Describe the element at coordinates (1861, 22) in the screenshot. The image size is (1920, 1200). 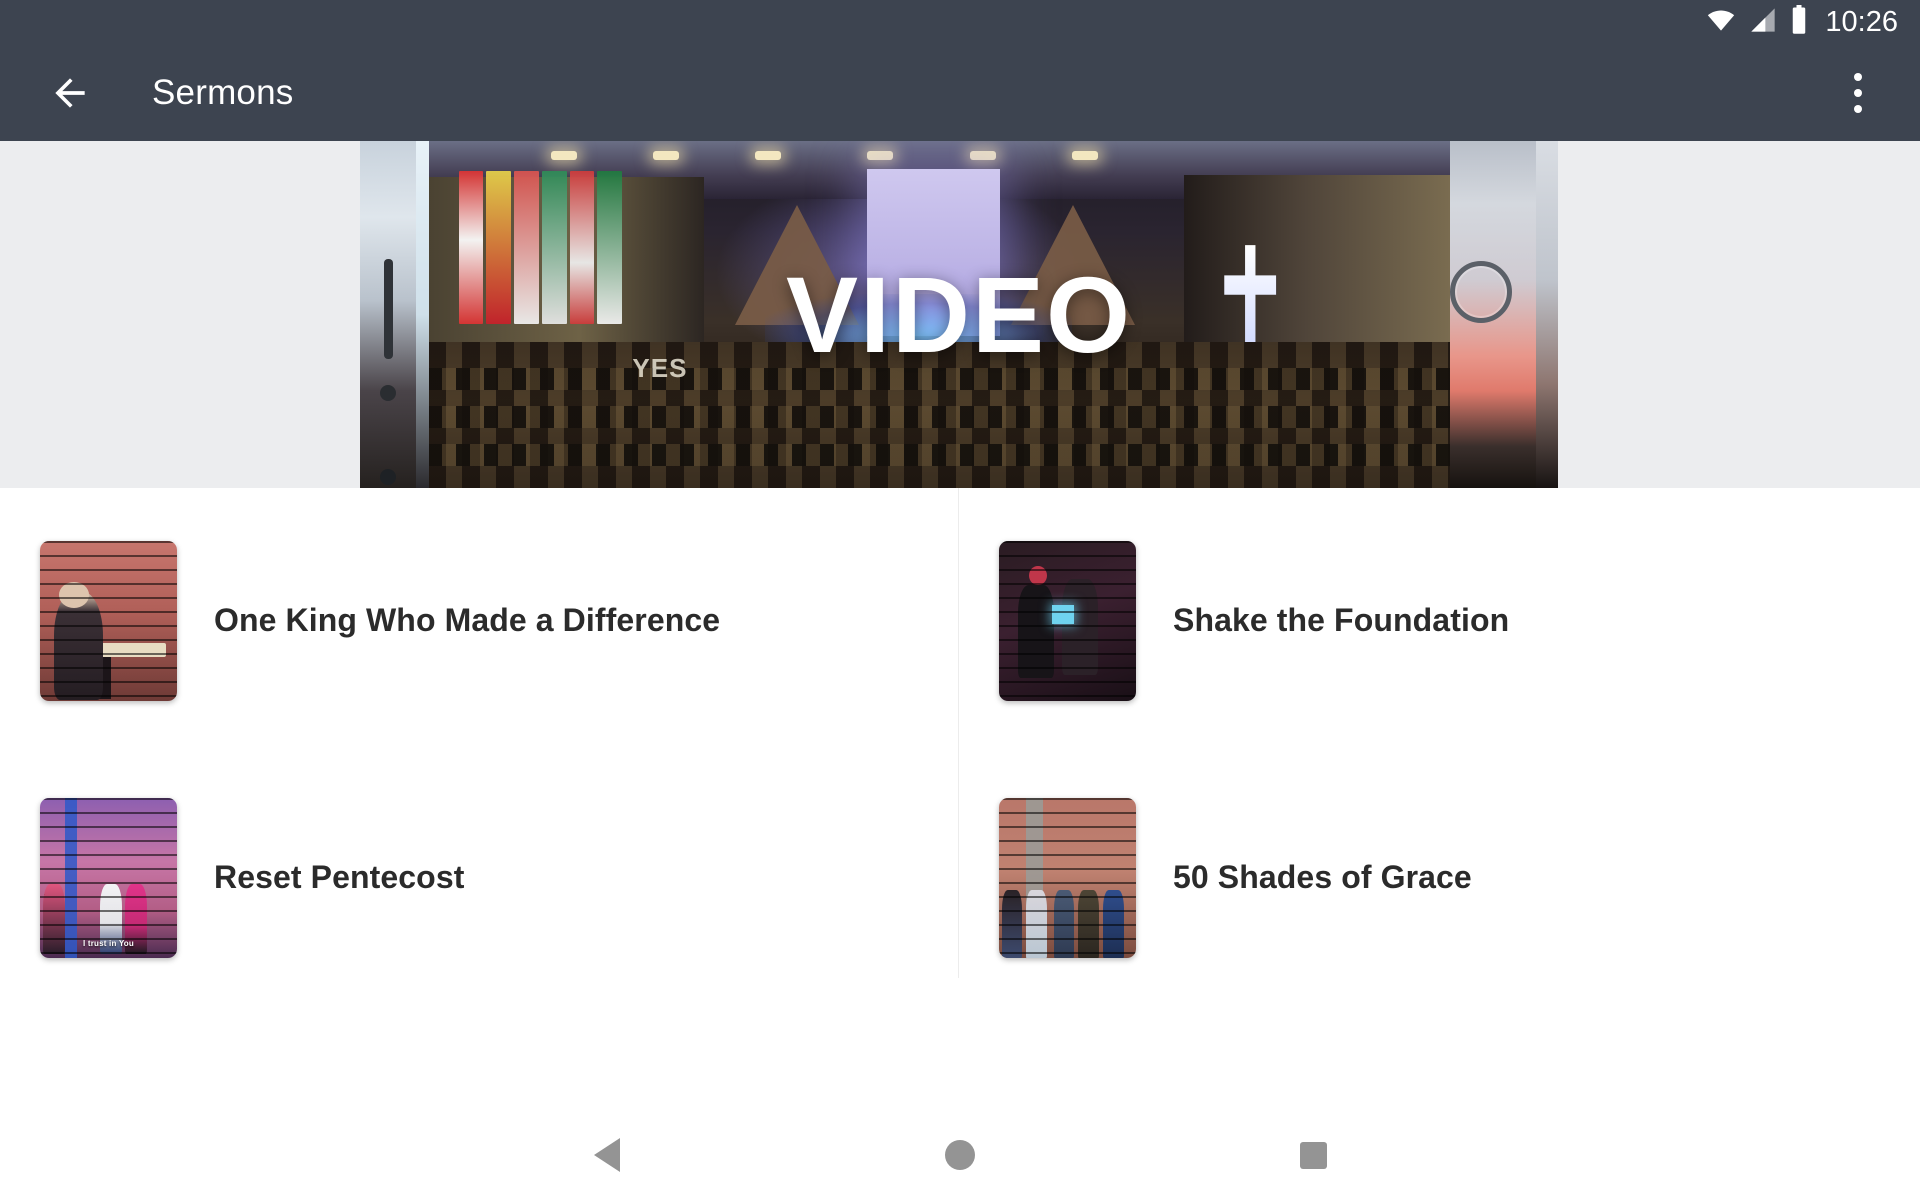
I see `status-bar-clock: 10:26` at that location.